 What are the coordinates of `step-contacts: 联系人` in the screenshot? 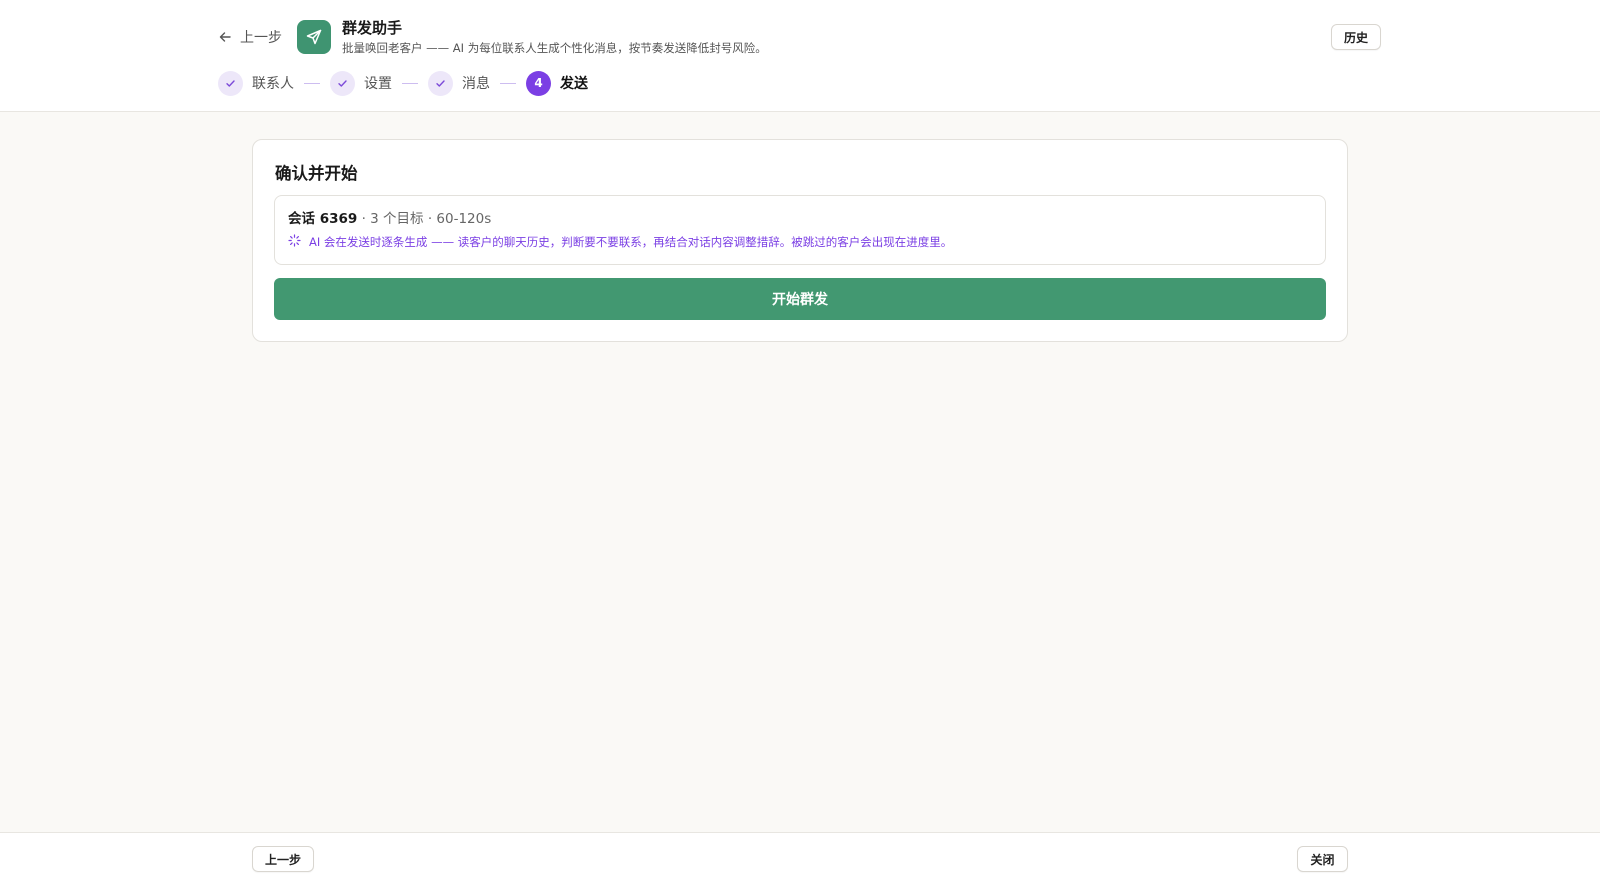 It's located at (256, 83).